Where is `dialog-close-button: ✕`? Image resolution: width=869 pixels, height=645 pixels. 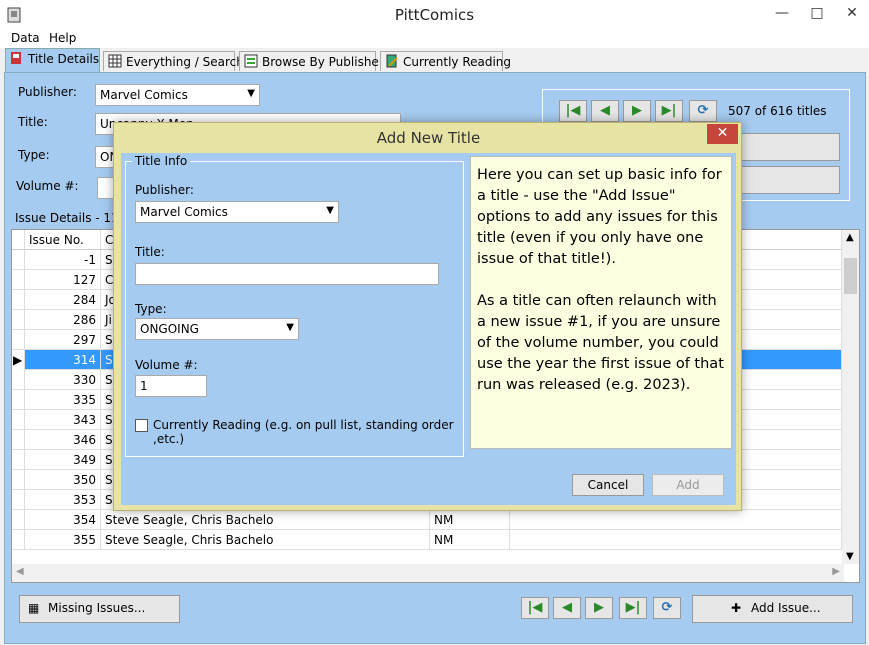 dialog-close-button: ✕ is located at coordinates (722, 134).